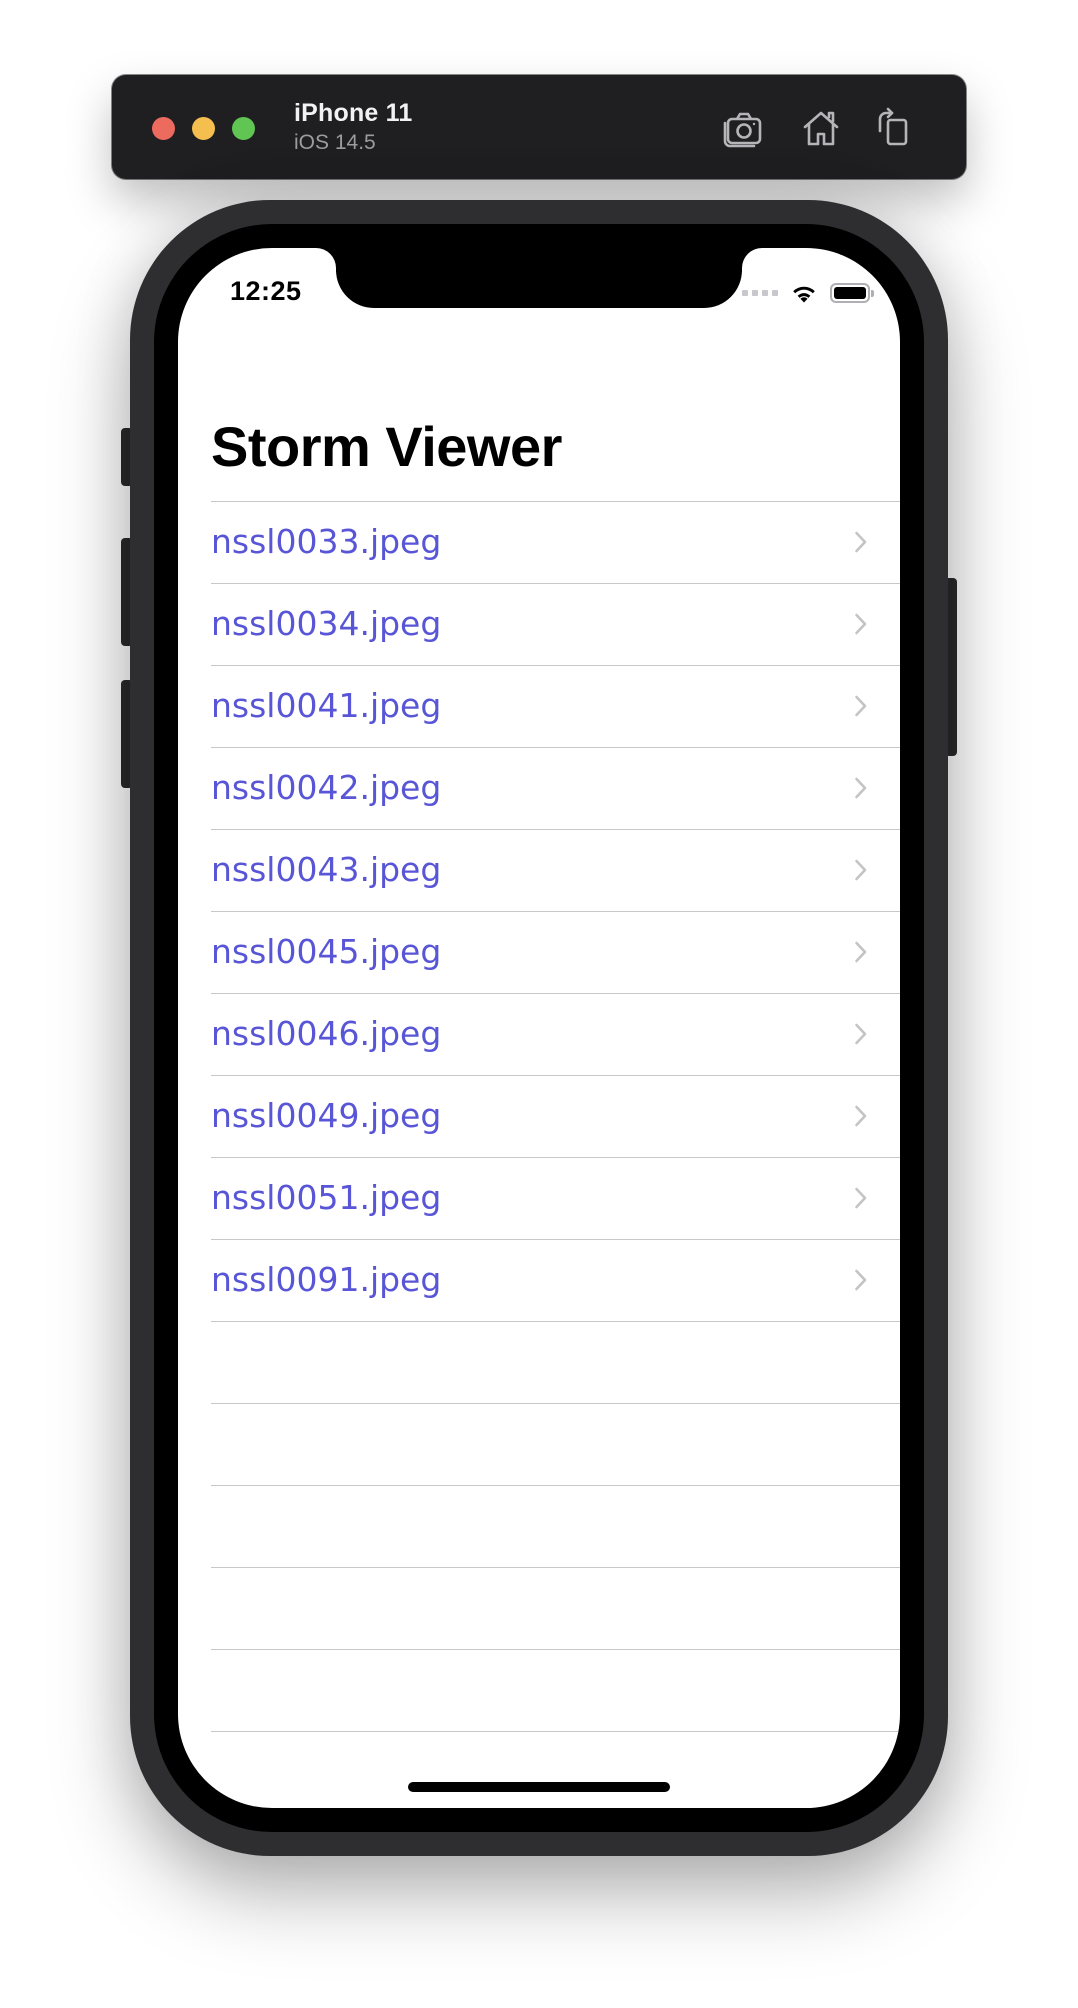 Image resolution: width=1078 pixels, height=2008 pixels. Describe the element at coordinates (386, 446) in the screenshot. I see `page-title: Storm Viewer` at that location.